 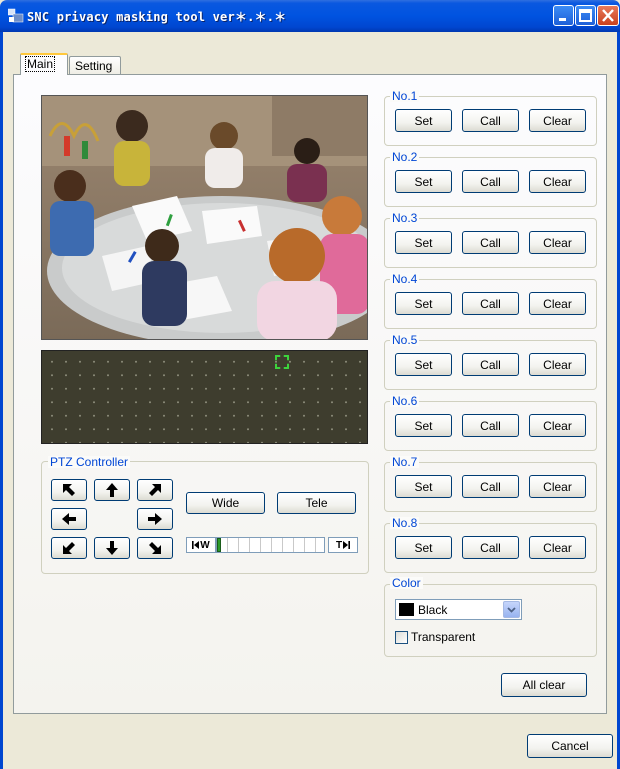 What do you see at coordinates (89, 462) in the screenshot?
I see `ptz-controller-title: PTZ Controller` at bounding box center [89, 462].